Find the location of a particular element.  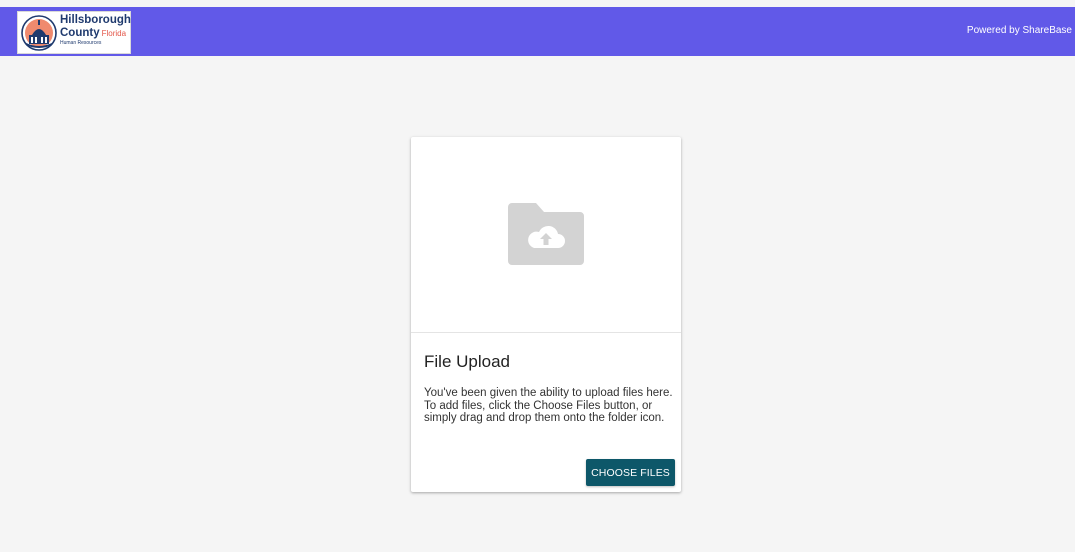

file-drop-zone is located at coordinates (546, 235).